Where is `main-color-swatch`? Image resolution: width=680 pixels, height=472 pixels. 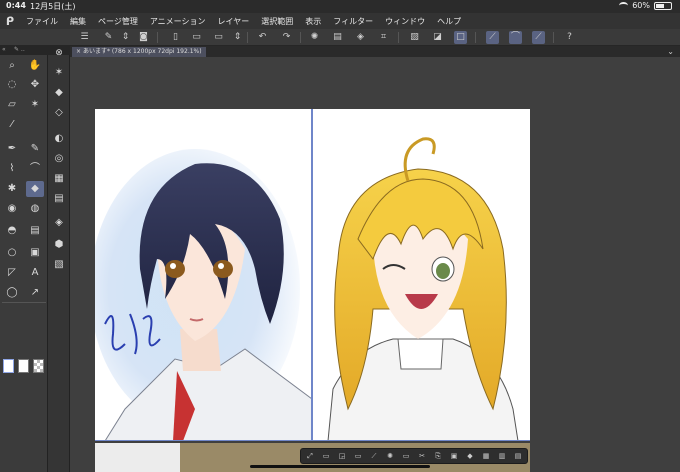 main-color-swatch is located at coordinates (8, 366).